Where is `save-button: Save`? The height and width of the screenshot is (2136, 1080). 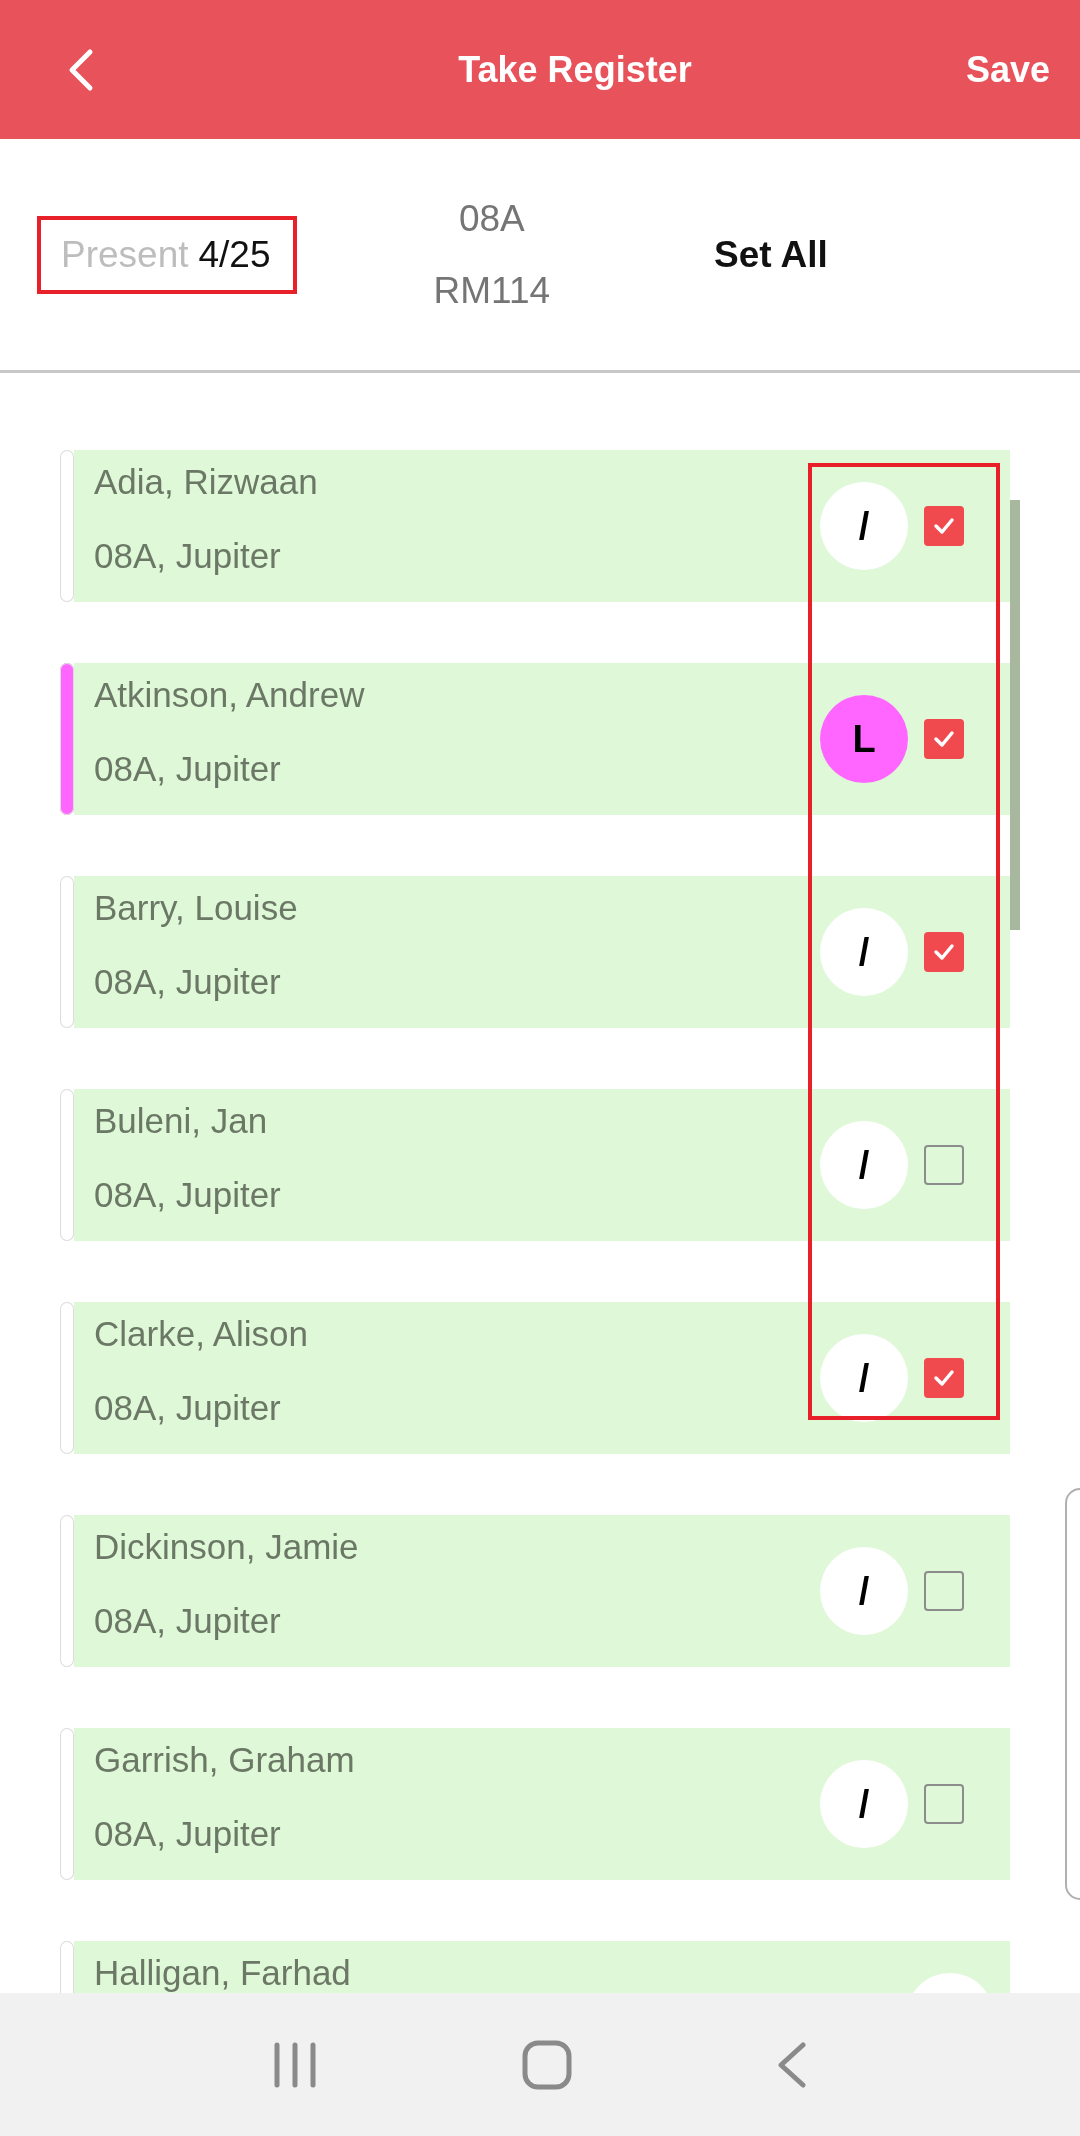 save-button: Save is located at coordinates (1007, 69).